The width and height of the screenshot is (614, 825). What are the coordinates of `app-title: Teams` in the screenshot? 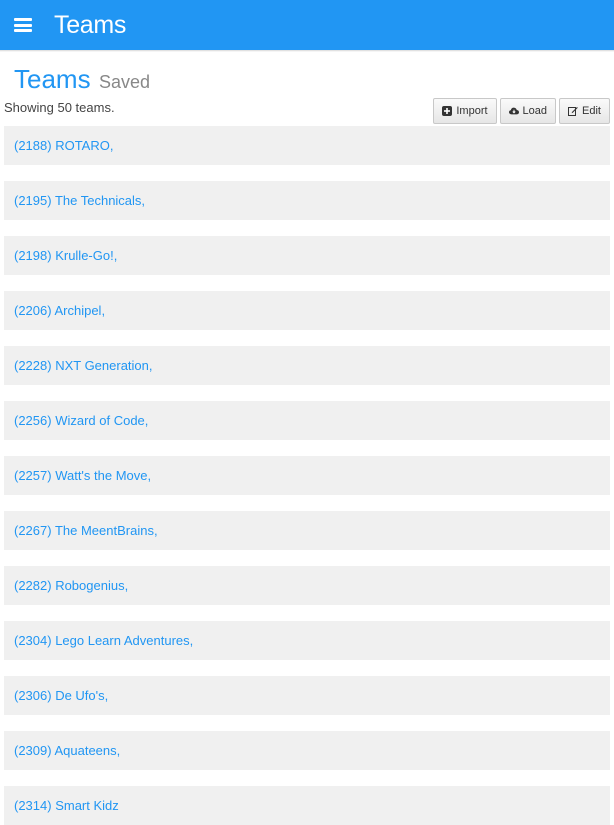 It's located at (90, 24).